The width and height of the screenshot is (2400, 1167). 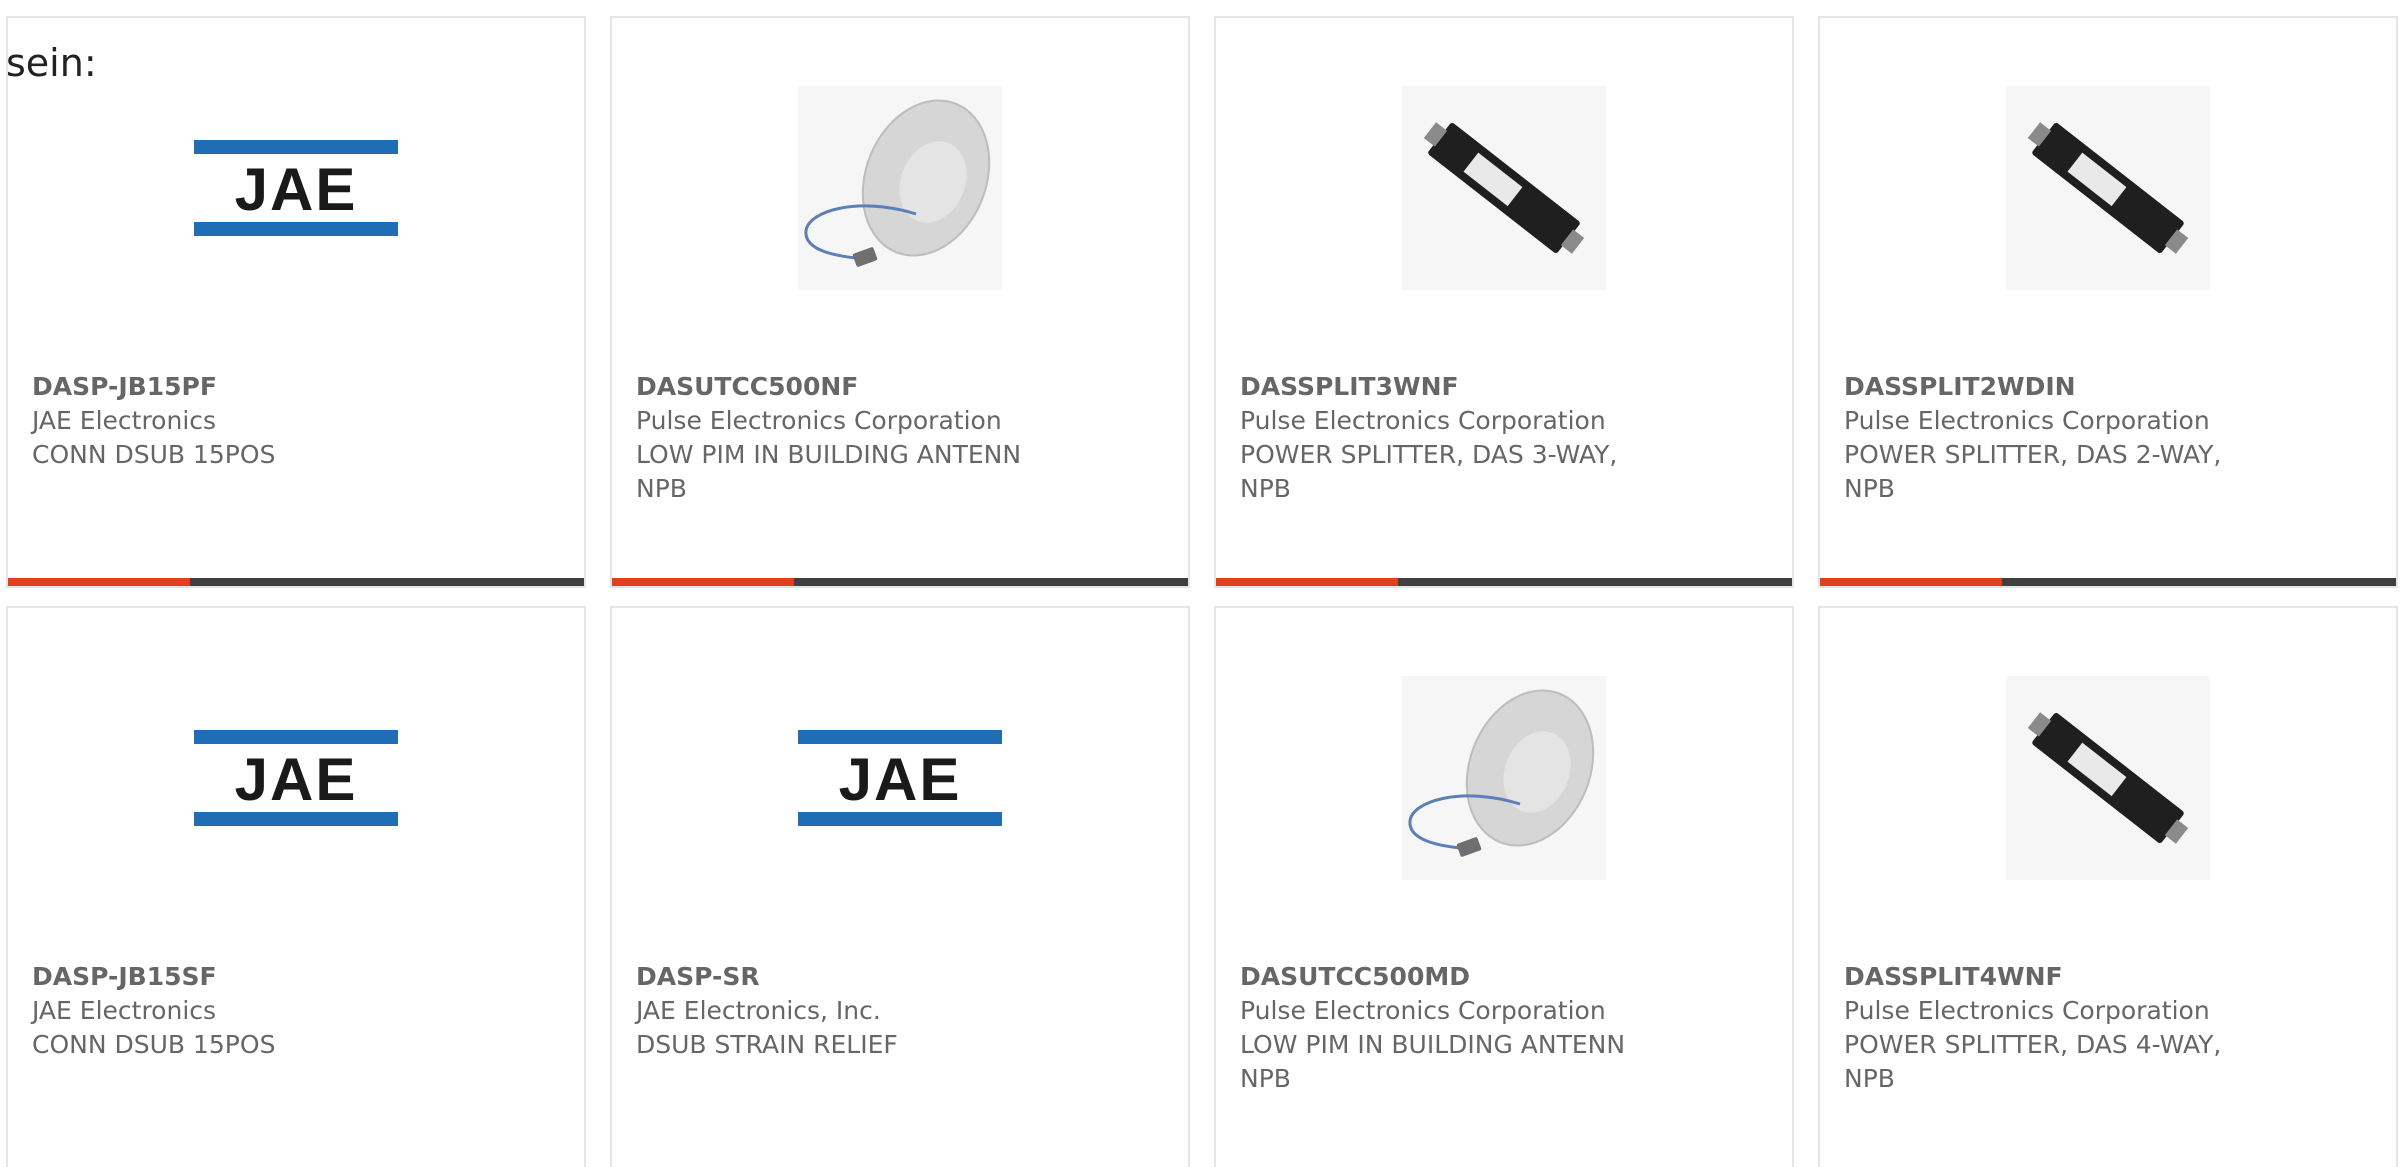 I want to click on product-part-number: DASSPLIT3WNF, so click(x=1510, y=387).